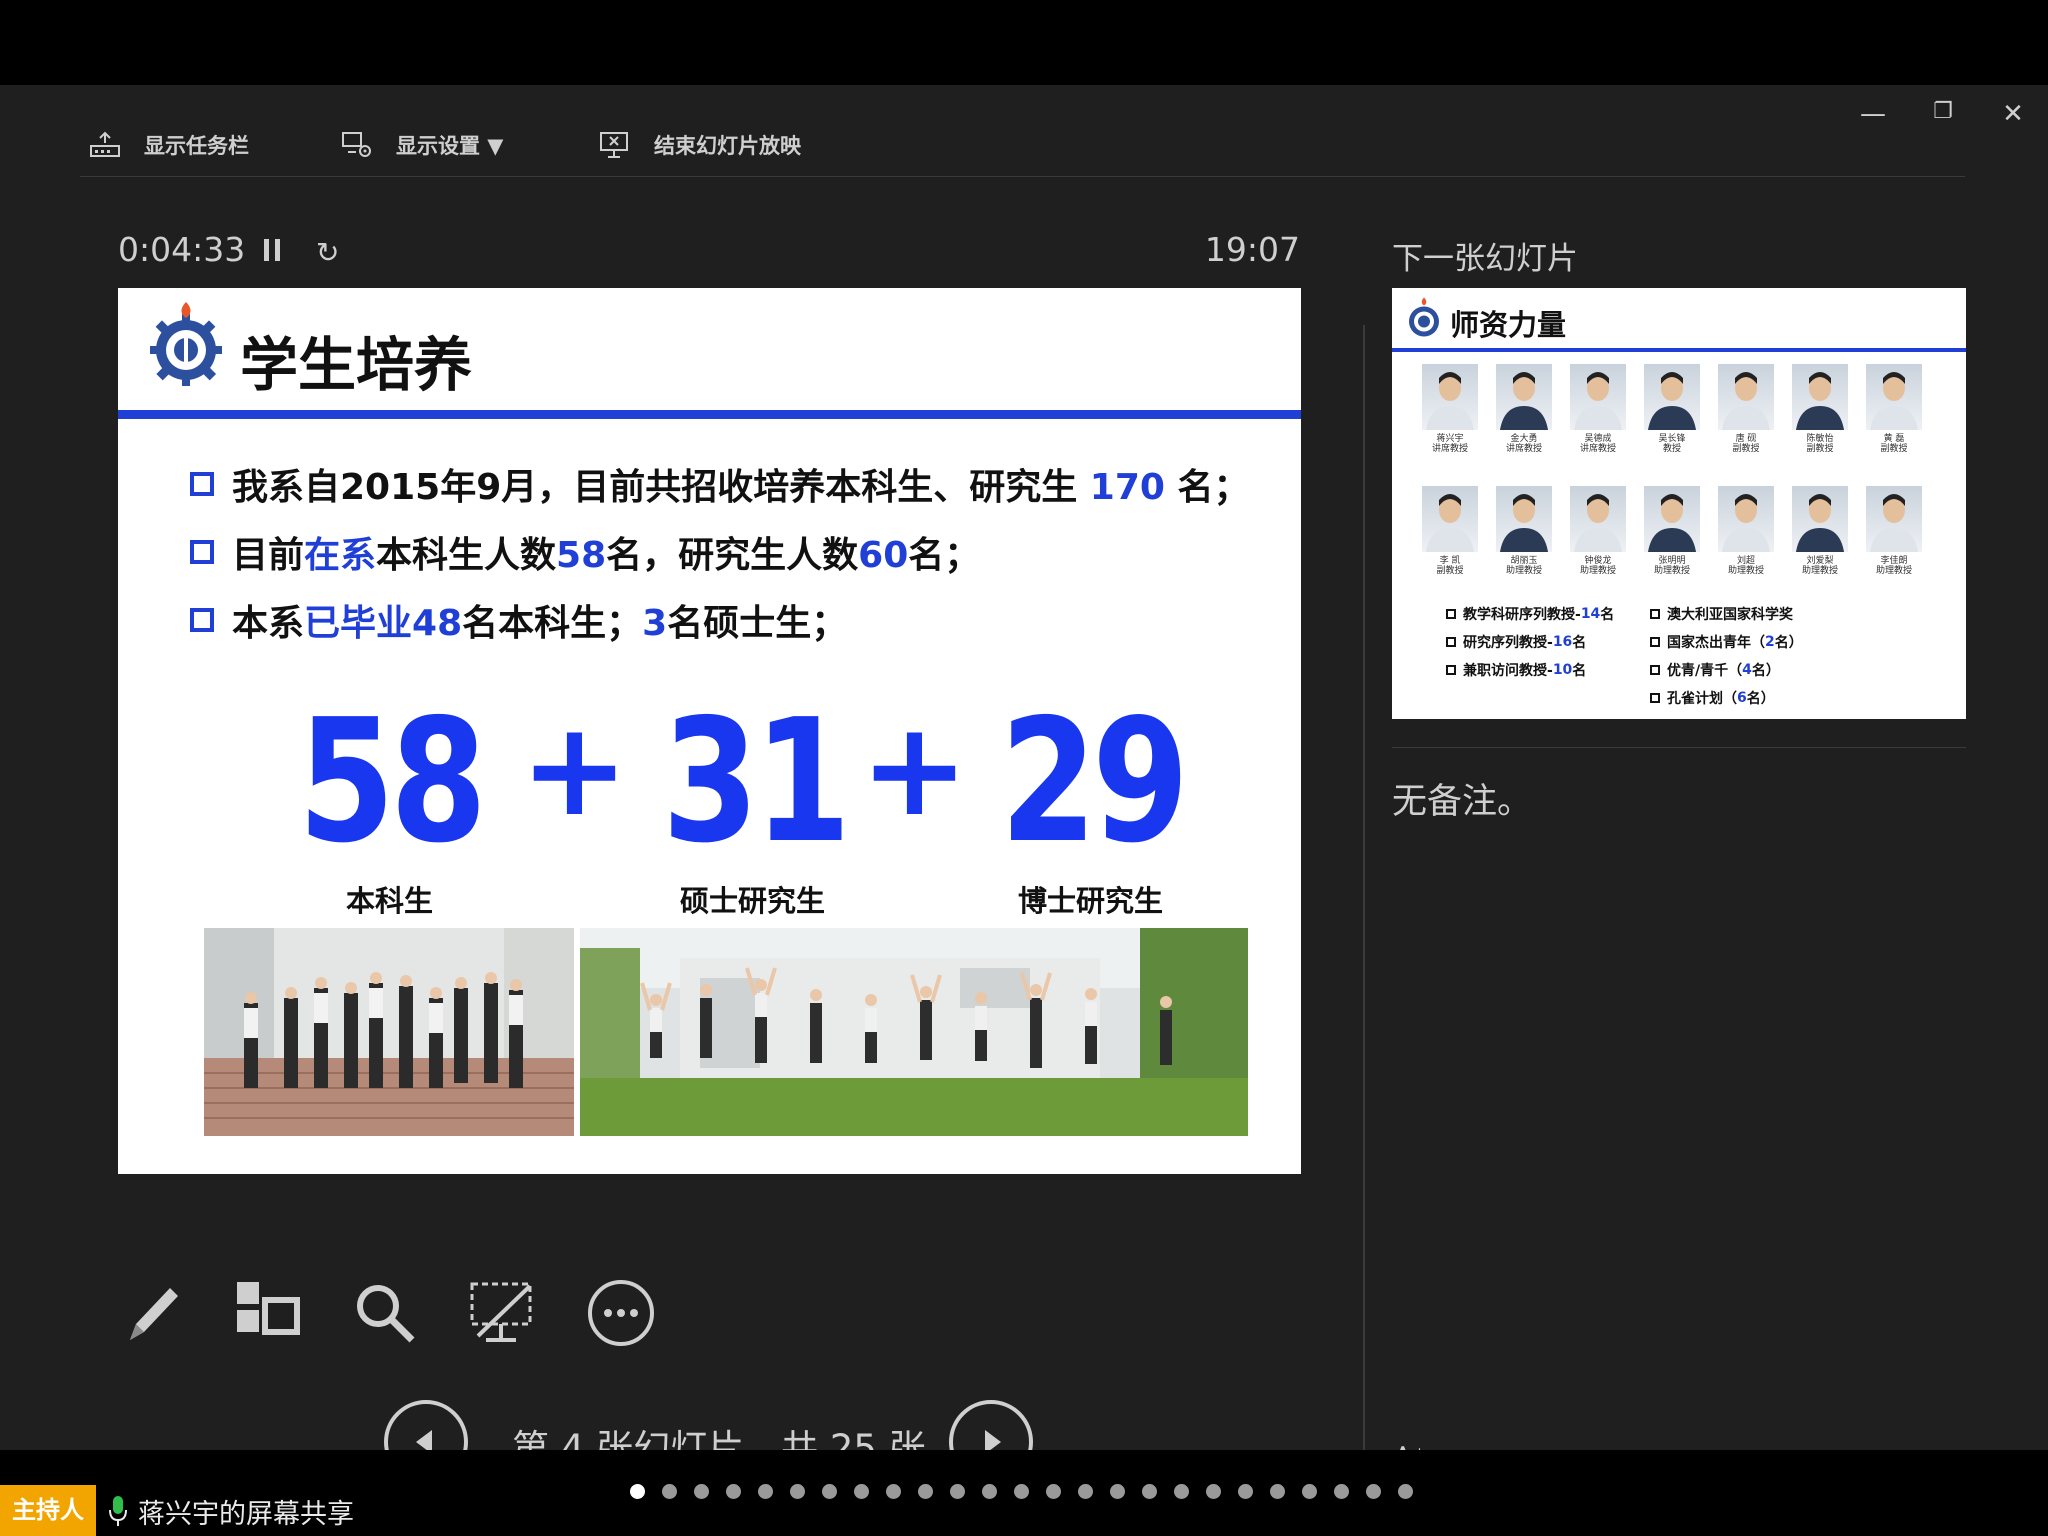 The height and width of the screenshot is (1536, 2048). I want to click on faculty-role: 教授, so click(1671, 449).